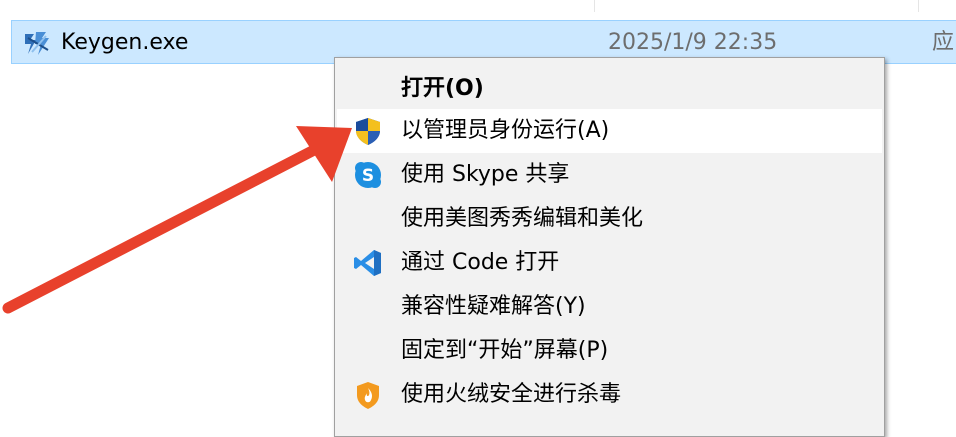 The height and width of the screenshot is (437, 956). I want to click on menu-item-open: 打开(O), so click(609, 89).